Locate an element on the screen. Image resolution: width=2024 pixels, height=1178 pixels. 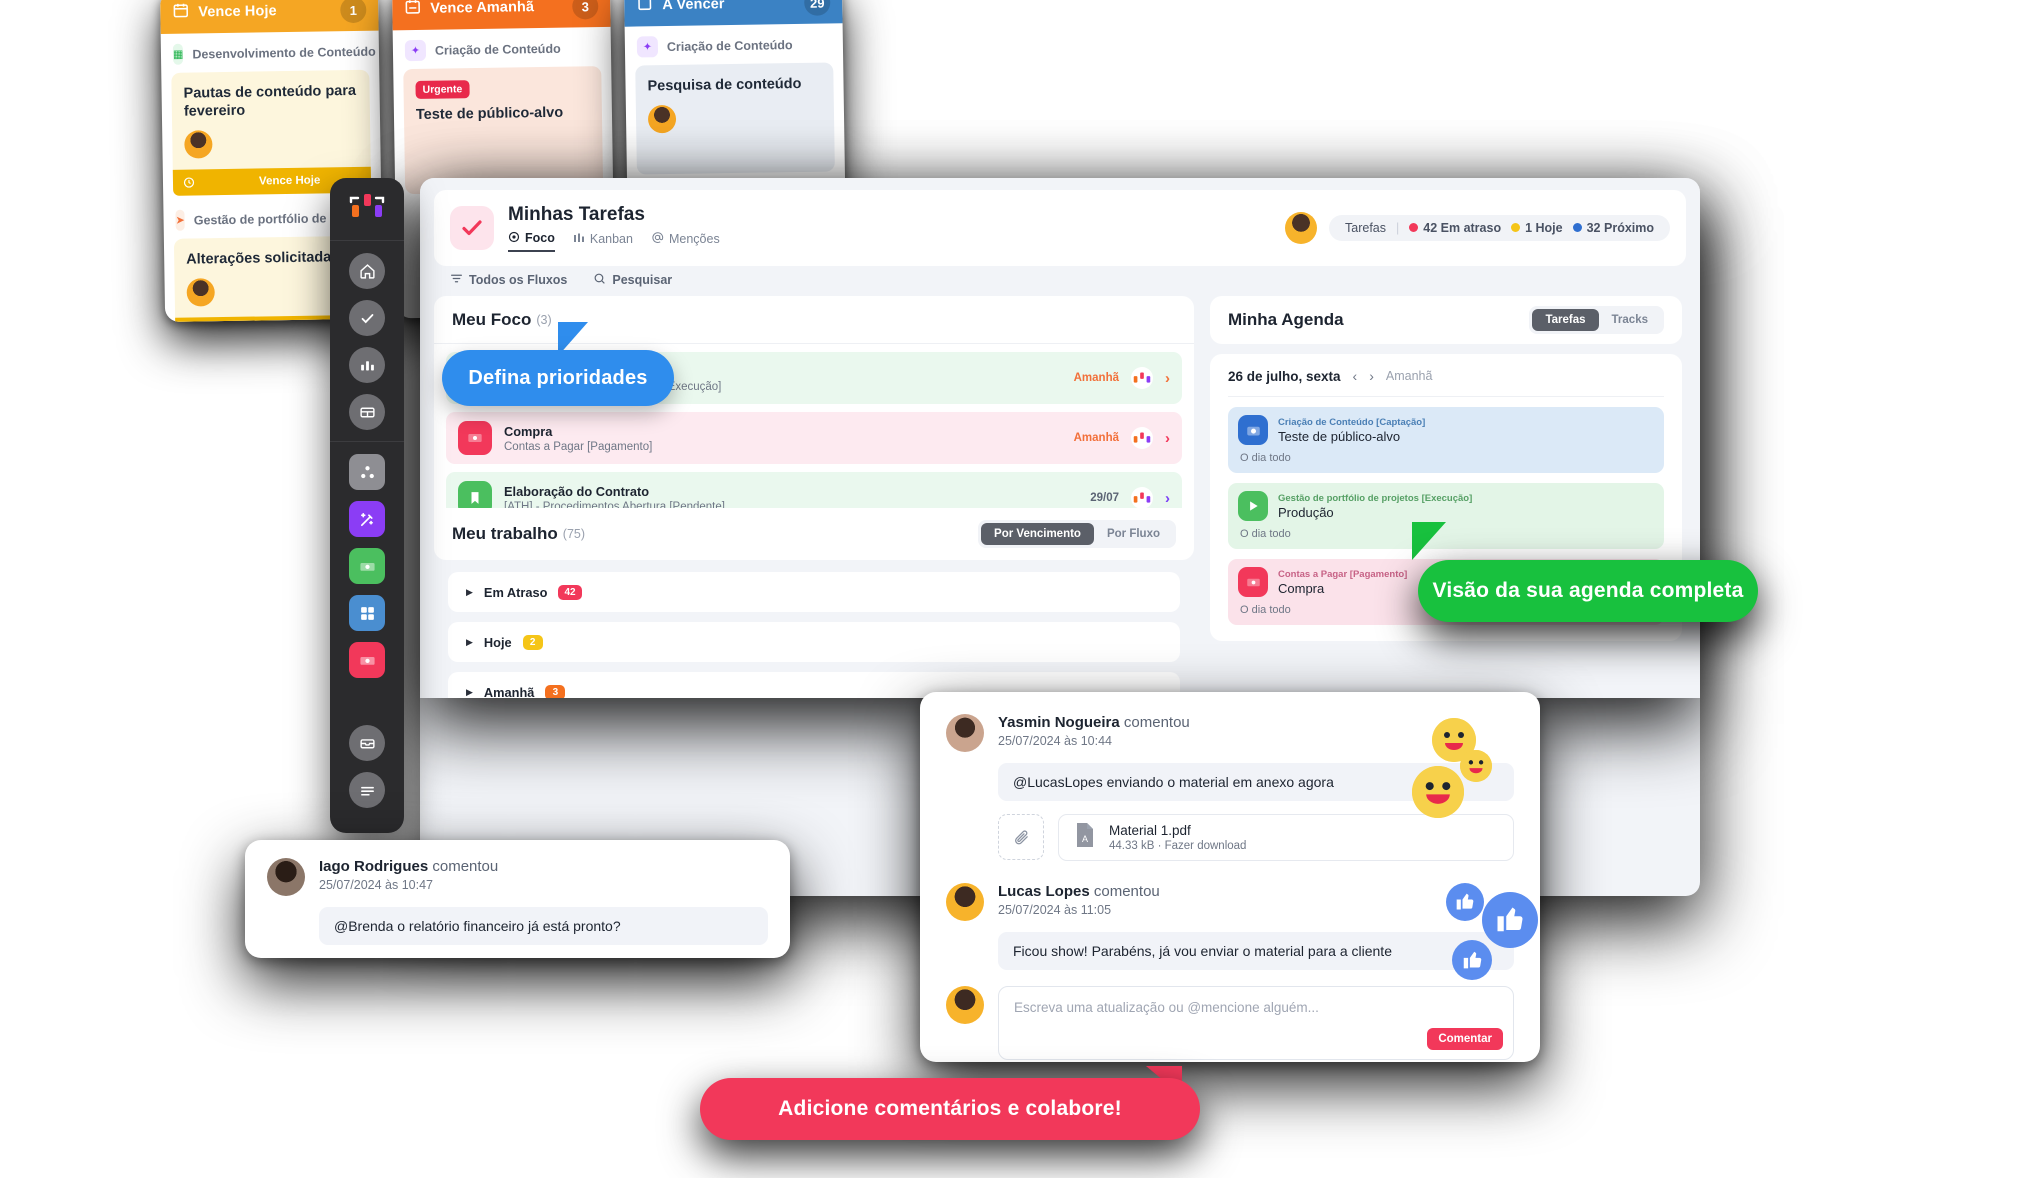
comment-submit-button: Comentar is located at coordinates (1465, 1039).